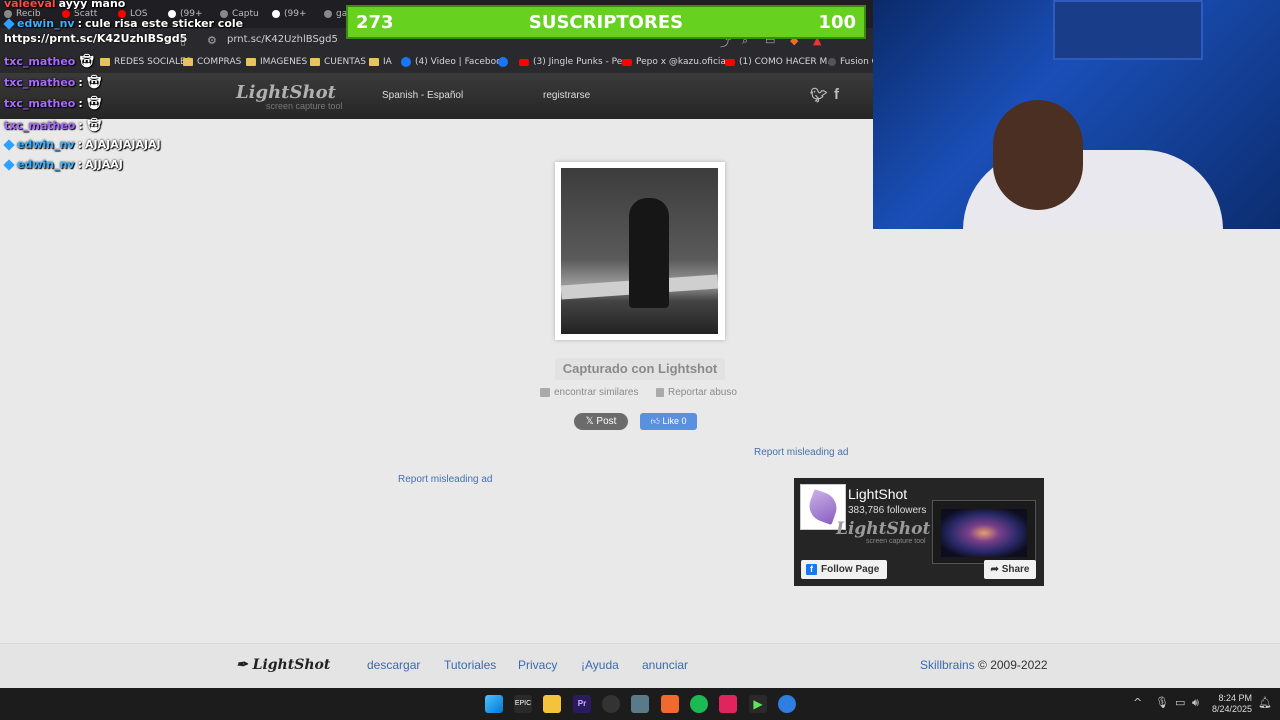 The height and width of the screenshot is (720, 1280). What do you see at coordinates (1180, 702) in the screenshot?
I see `network-icon: ▭` at bounding box center [1180, 702].